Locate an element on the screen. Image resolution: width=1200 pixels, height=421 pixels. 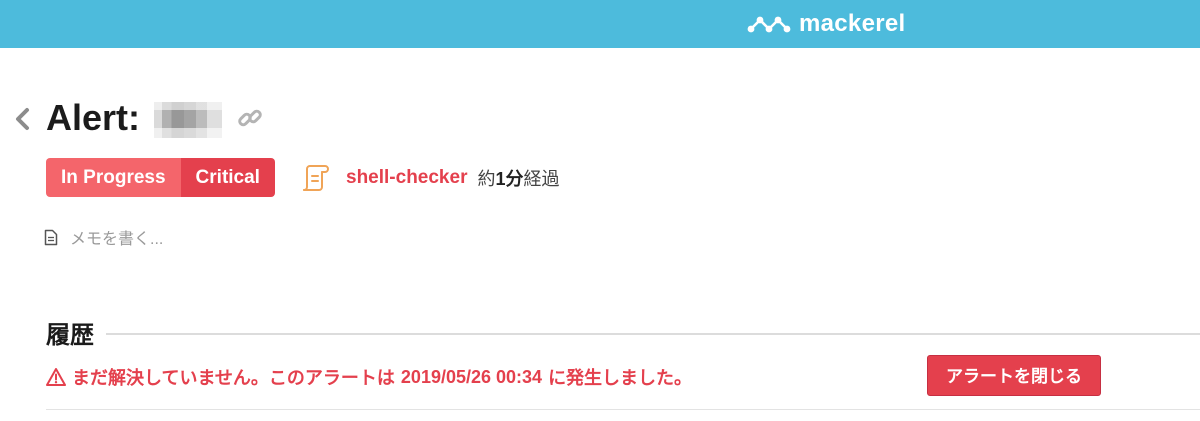
monitor-info: shell-checker 約1分経過 is located at coordinates (429, 178).